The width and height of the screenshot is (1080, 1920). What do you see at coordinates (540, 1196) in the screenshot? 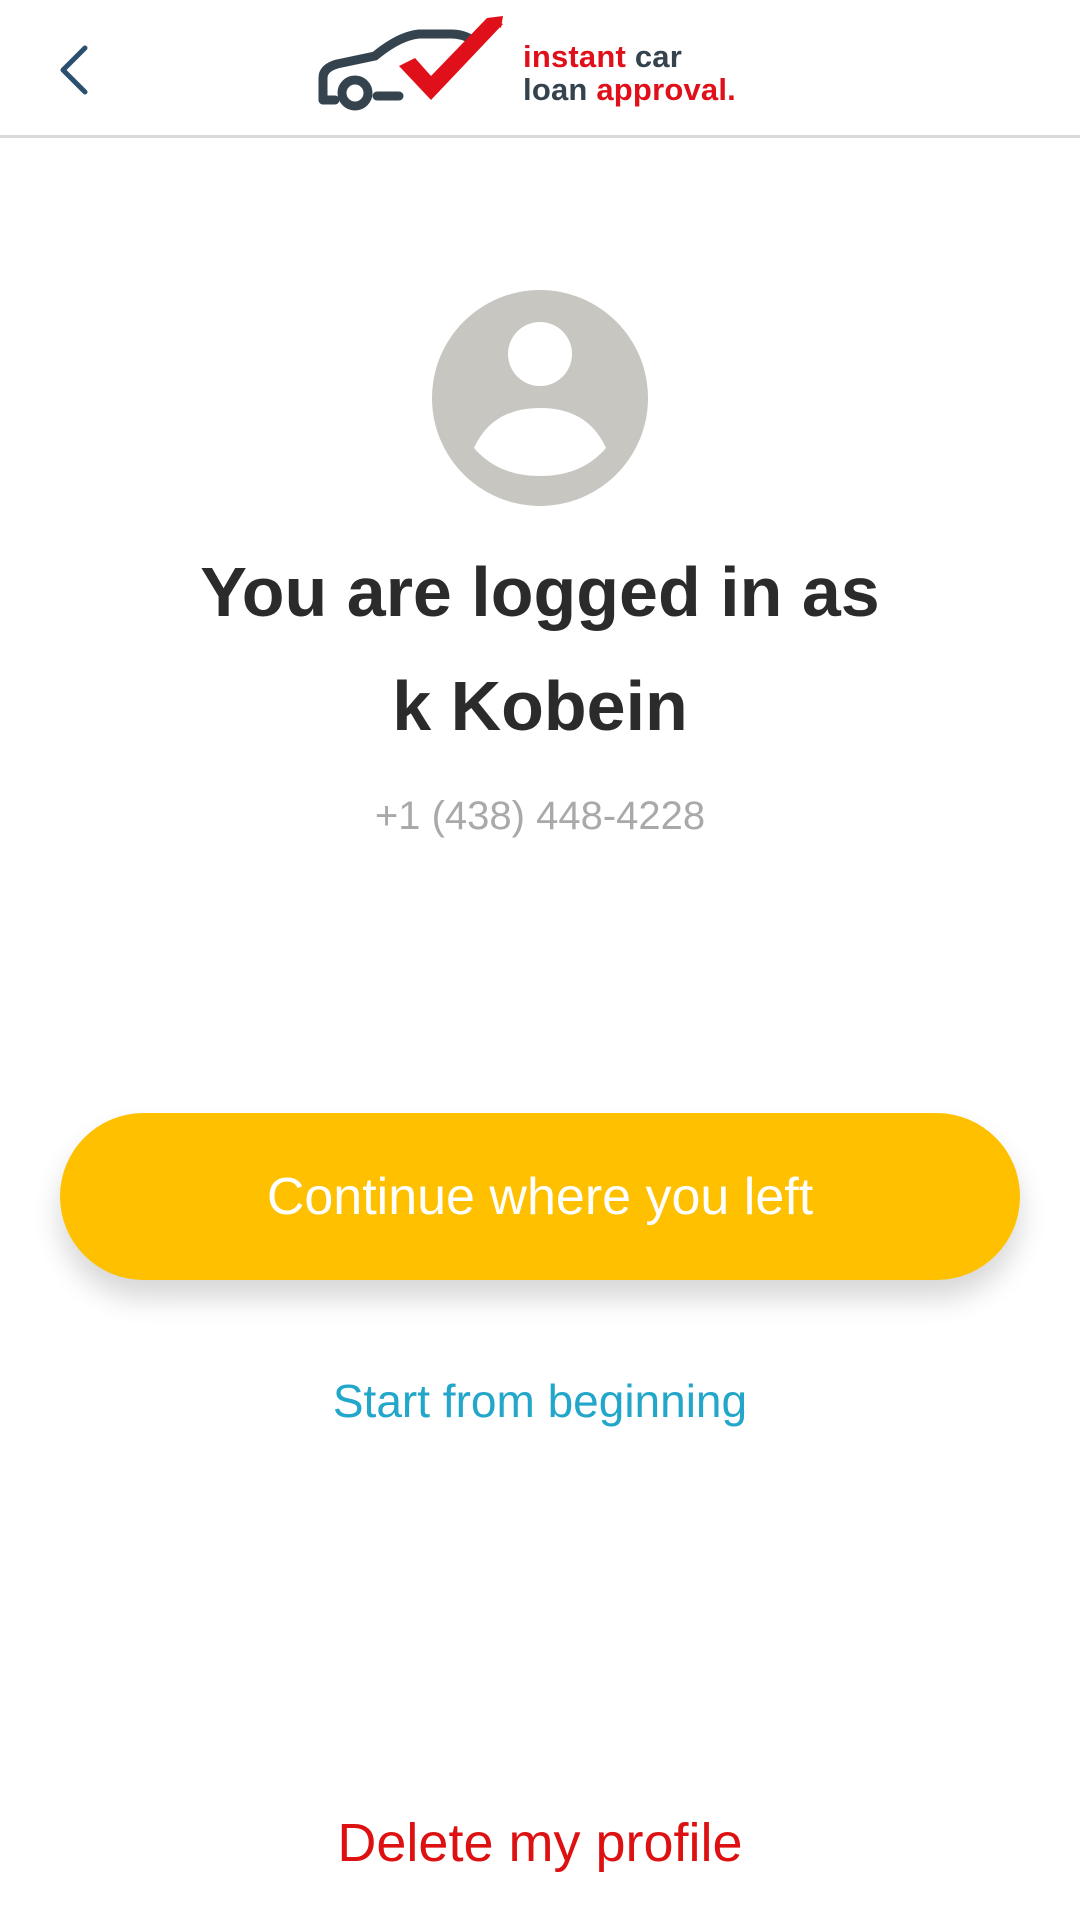
I see `continue-button: Continue where you left` at bounding box center [540, 1196].